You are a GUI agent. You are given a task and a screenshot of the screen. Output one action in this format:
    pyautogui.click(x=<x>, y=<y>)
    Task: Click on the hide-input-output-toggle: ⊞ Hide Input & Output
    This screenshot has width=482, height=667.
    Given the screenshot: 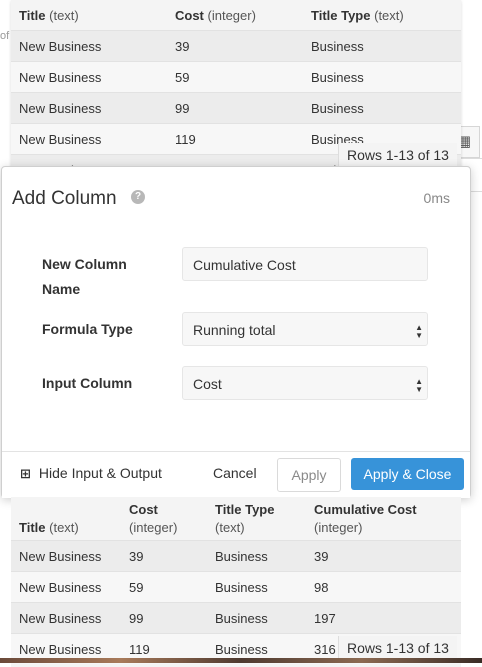 What is the action you would take?
    pyautogui.click(x=91, y=473)
    